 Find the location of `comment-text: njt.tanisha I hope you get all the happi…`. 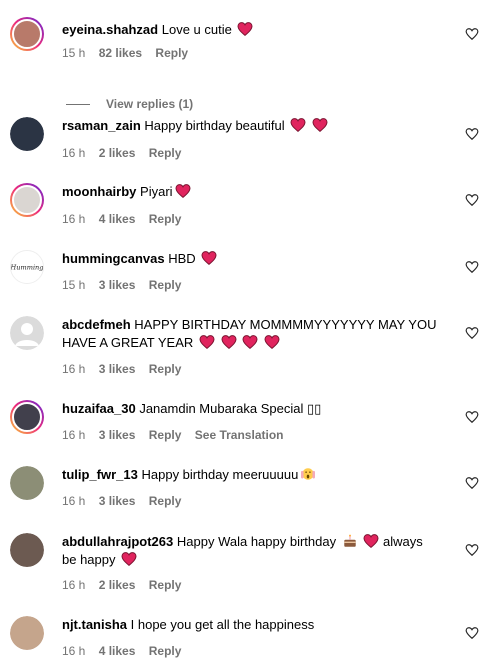

comment-text: njt.tanisha I hope you get all the happi… is located at coordinates (250, 625).